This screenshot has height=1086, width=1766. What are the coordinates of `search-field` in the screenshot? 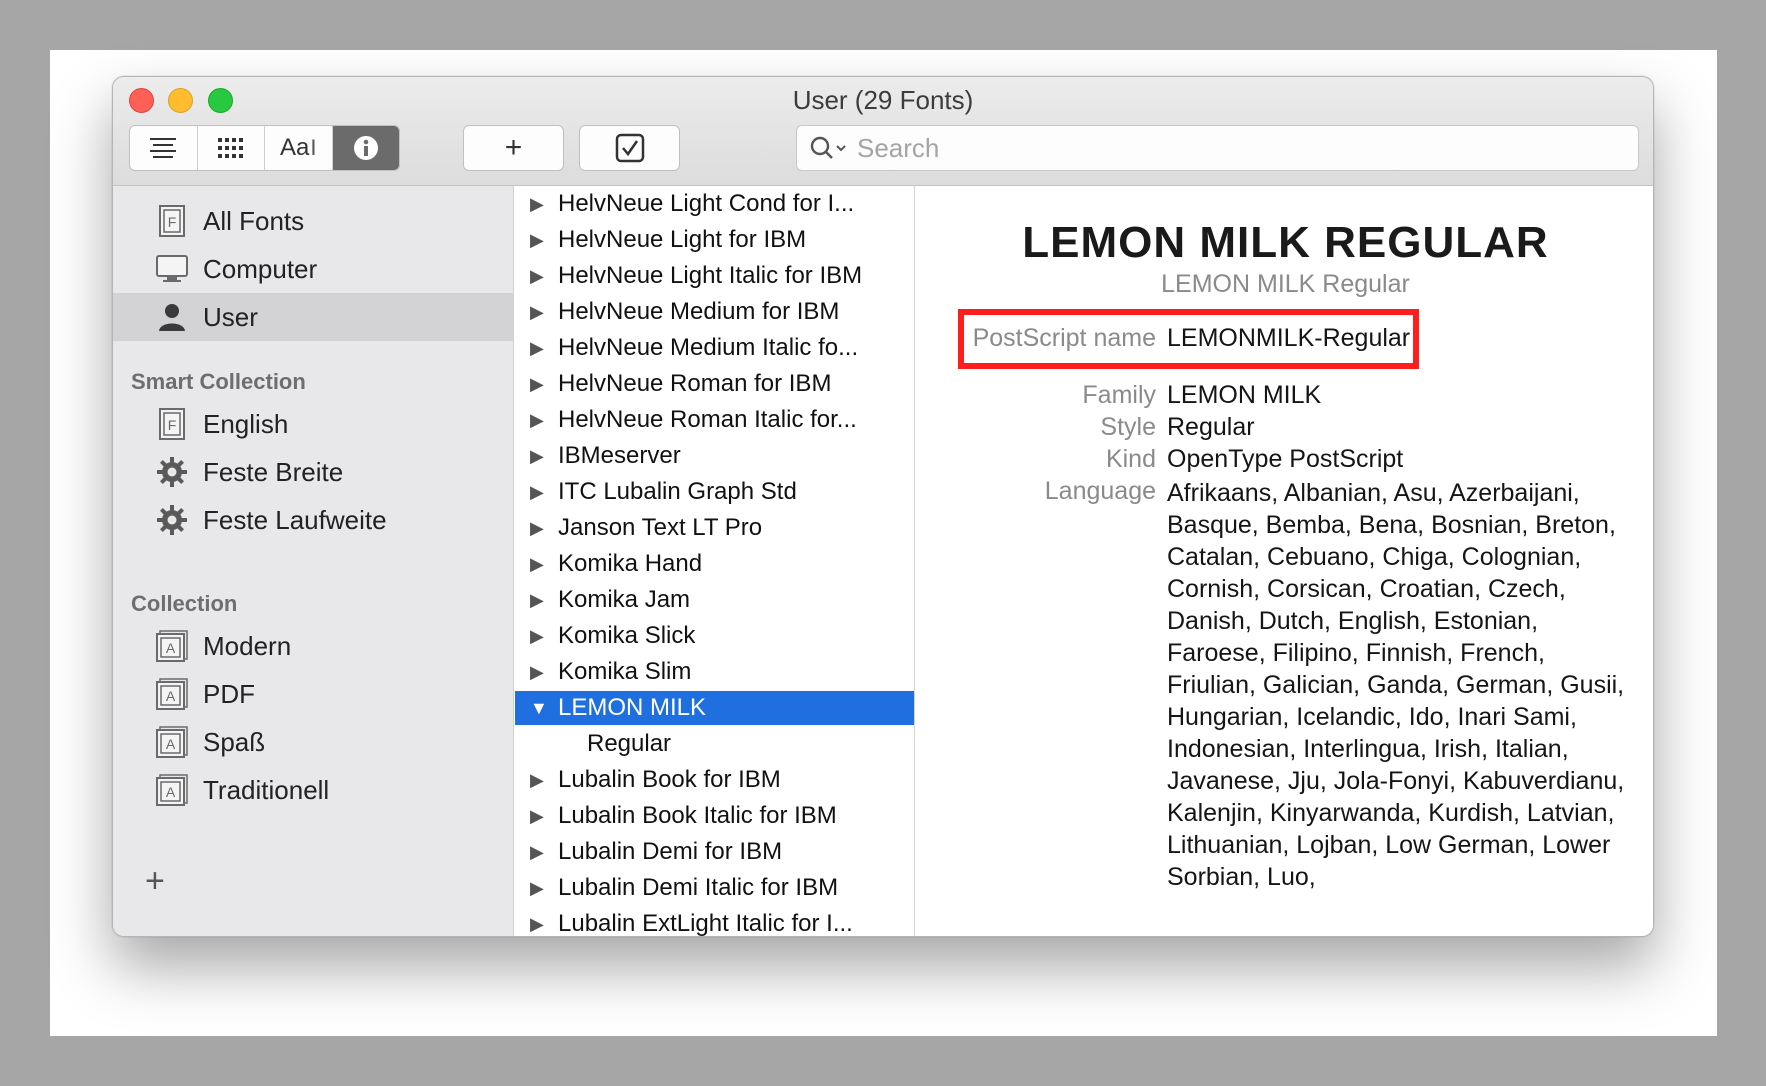 It's located at (1217, 148).